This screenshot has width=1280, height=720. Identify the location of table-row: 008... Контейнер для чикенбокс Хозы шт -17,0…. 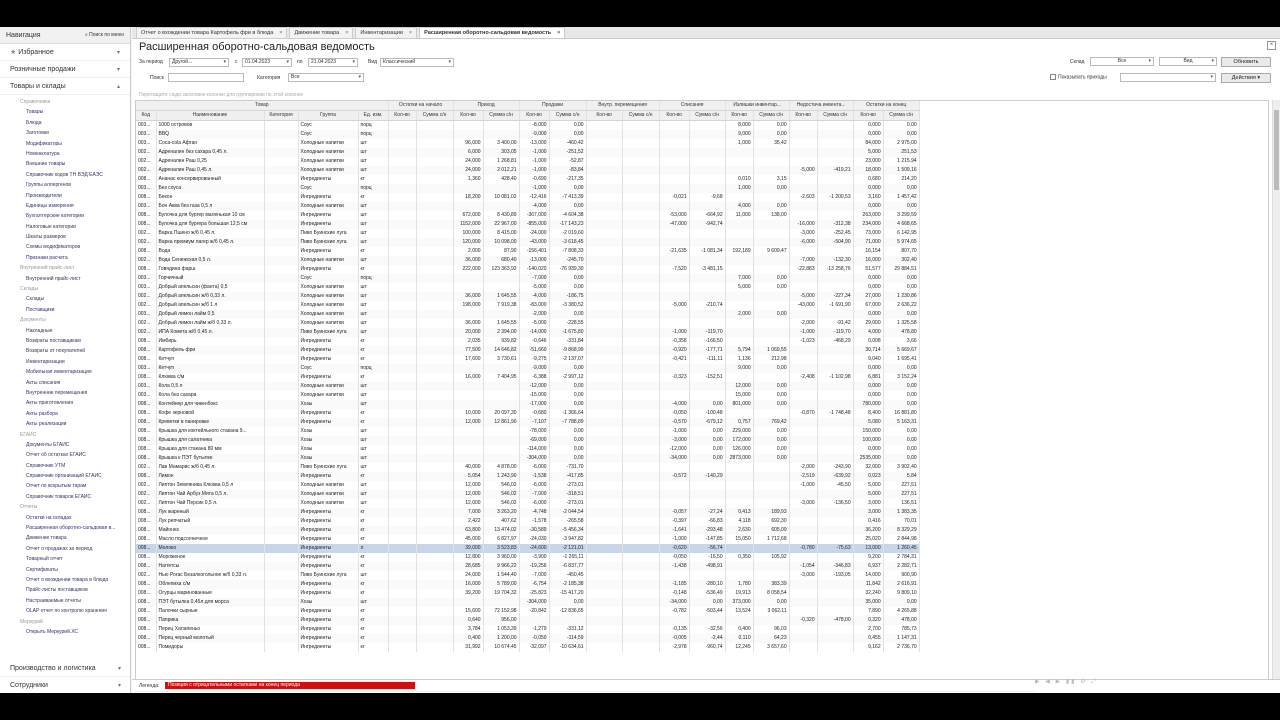
(528, 404).